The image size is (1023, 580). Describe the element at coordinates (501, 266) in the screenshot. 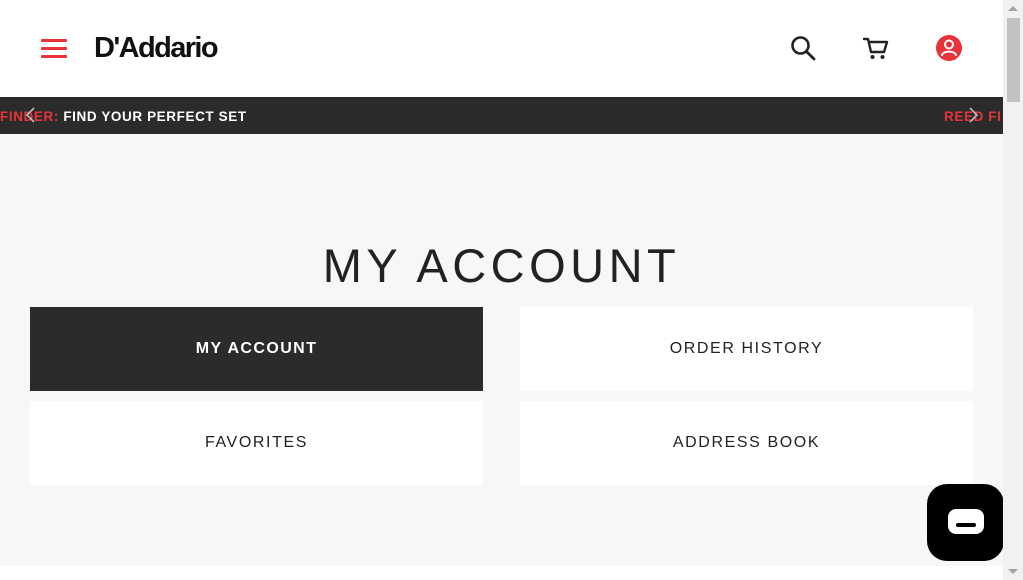

I see `page-title: MY ACCOUNT` at that location.